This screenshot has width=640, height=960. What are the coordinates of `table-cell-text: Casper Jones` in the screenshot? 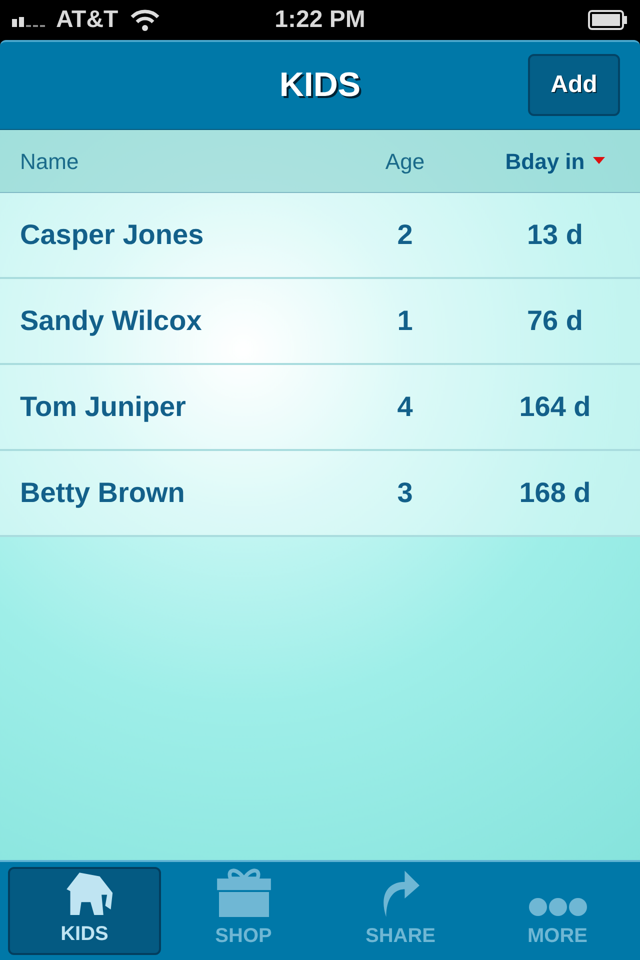 It's located at (112, 235).